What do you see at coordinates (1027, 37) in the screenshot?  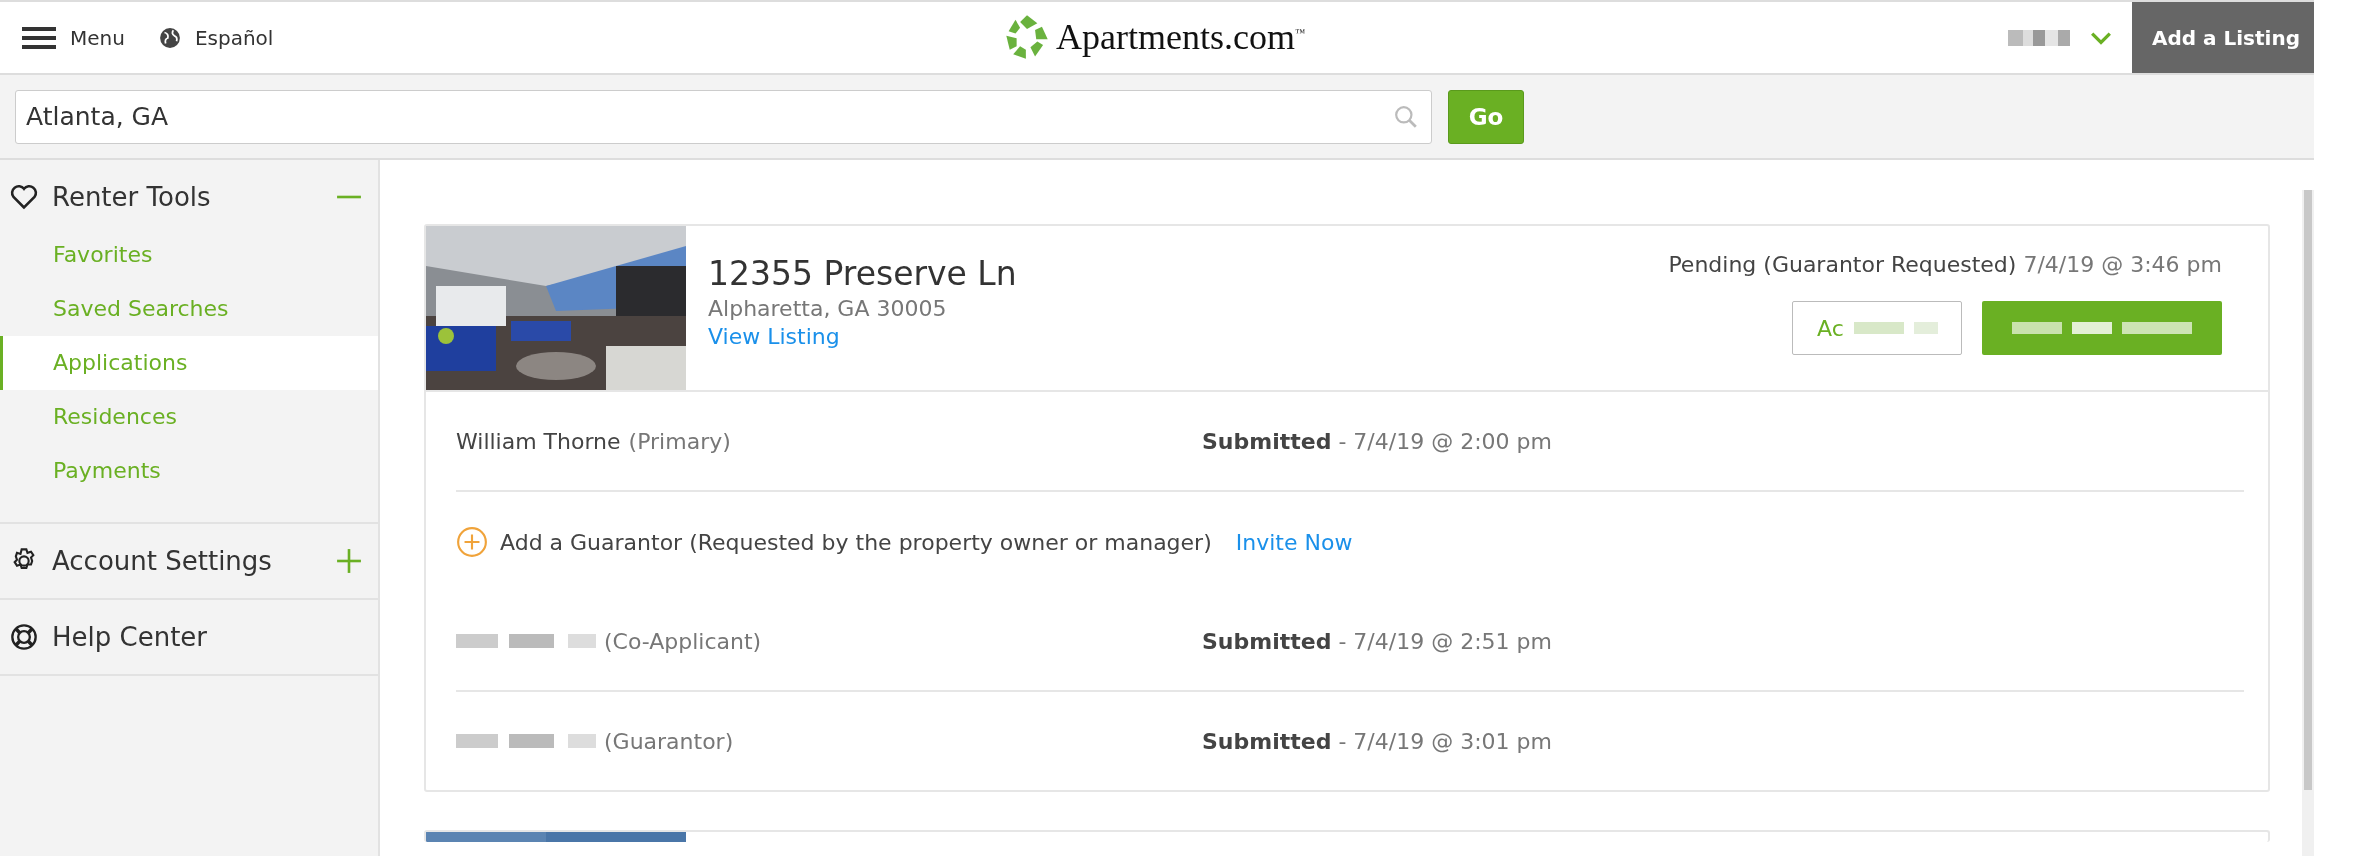 I see `logo-icon` at bounding box center [1027, 37].